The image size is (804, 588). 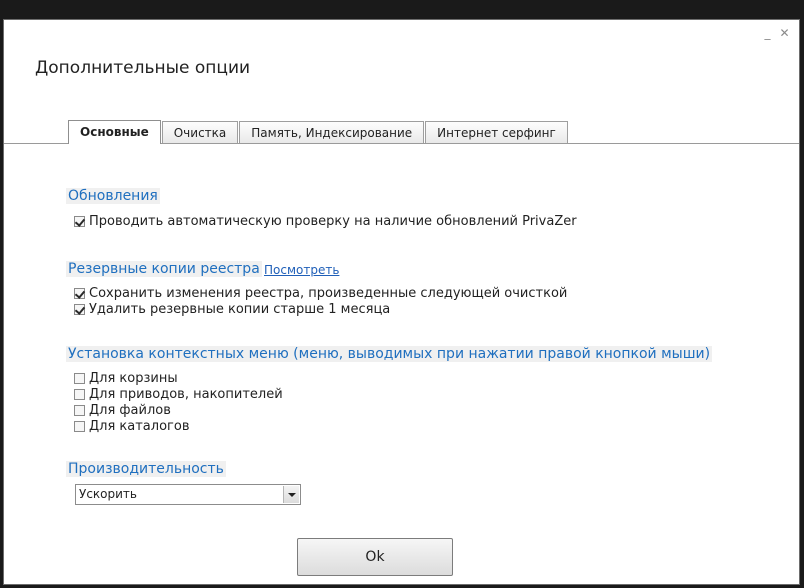 I want to click on section-performance-label: Производительность, so click(x=146, y=469).